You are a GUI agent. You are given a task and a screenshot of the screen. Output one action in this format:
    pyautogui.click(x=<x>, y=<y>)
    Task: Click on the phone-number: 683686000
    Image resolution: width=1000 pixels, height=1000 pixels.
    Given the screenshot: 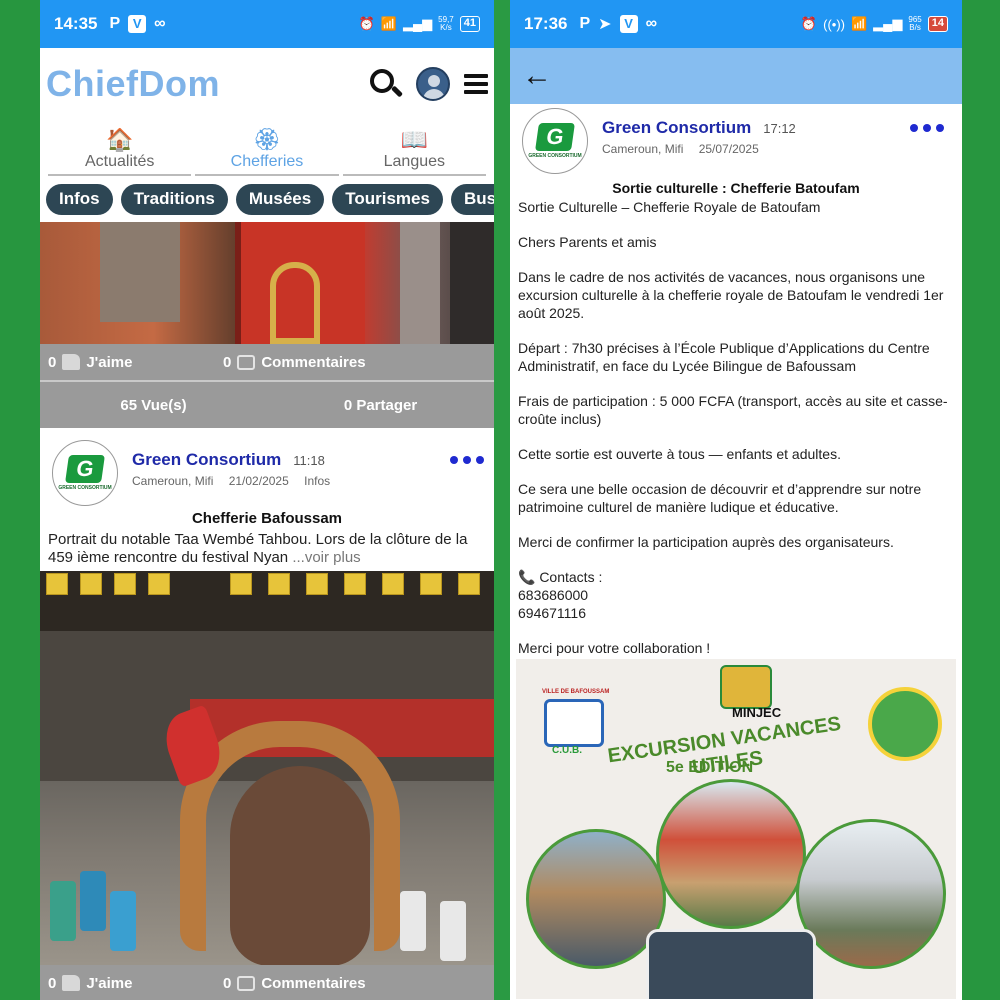 What is the action you would take?
    pyautogui.click(x=736, y=595)
    